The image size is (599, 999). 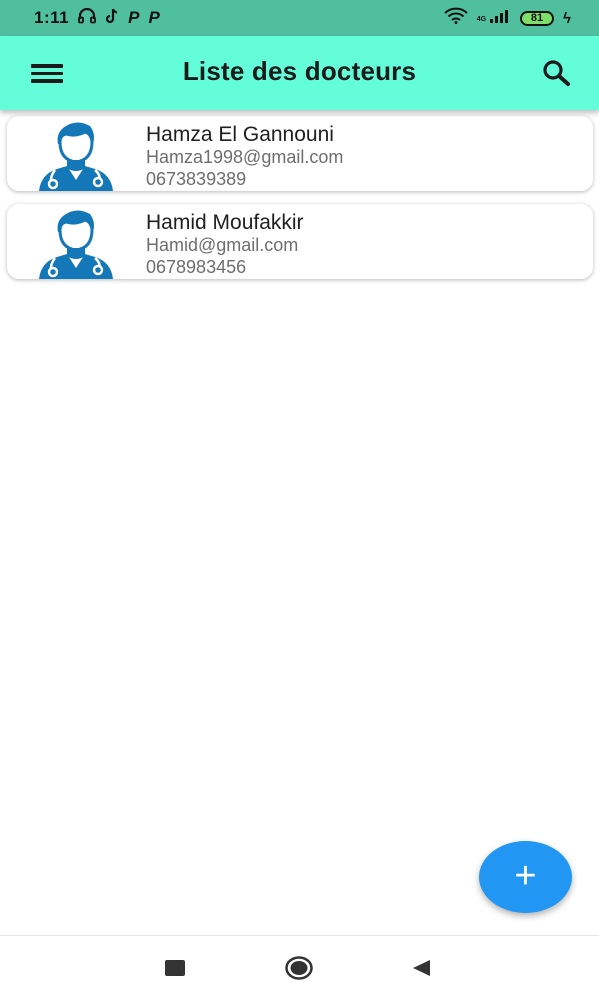 What do you see at coordinates (97, 18) in the screenshot?
I see `status-left: 1:11 P P` at bounding box center [97, 18].